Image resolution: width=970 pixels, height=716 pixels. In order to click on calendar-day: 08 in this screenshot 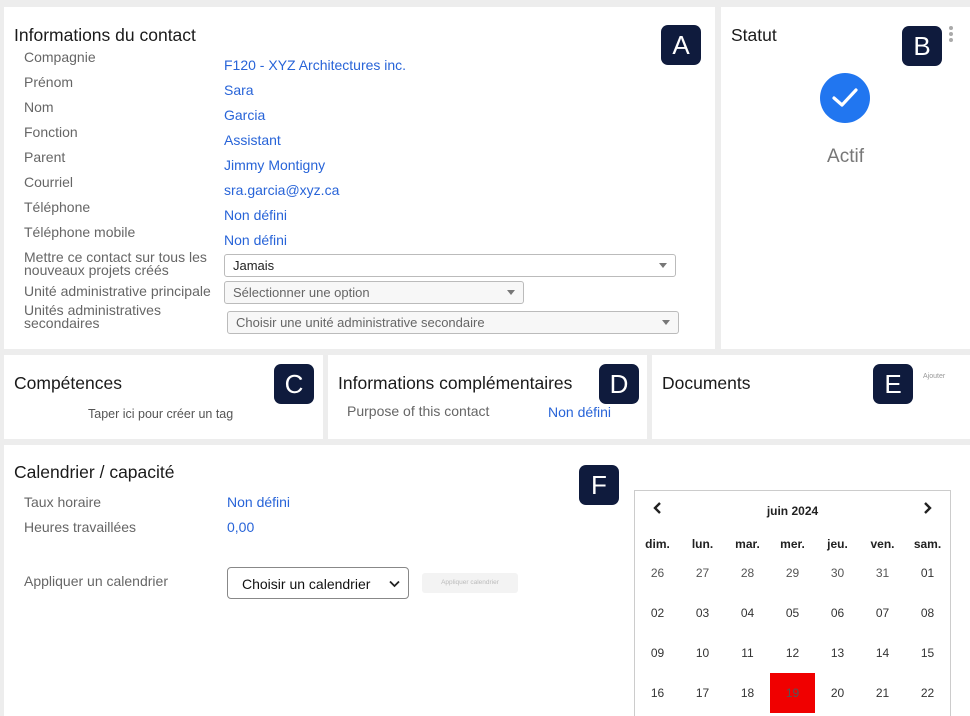, I will do `click(927, 613)`.